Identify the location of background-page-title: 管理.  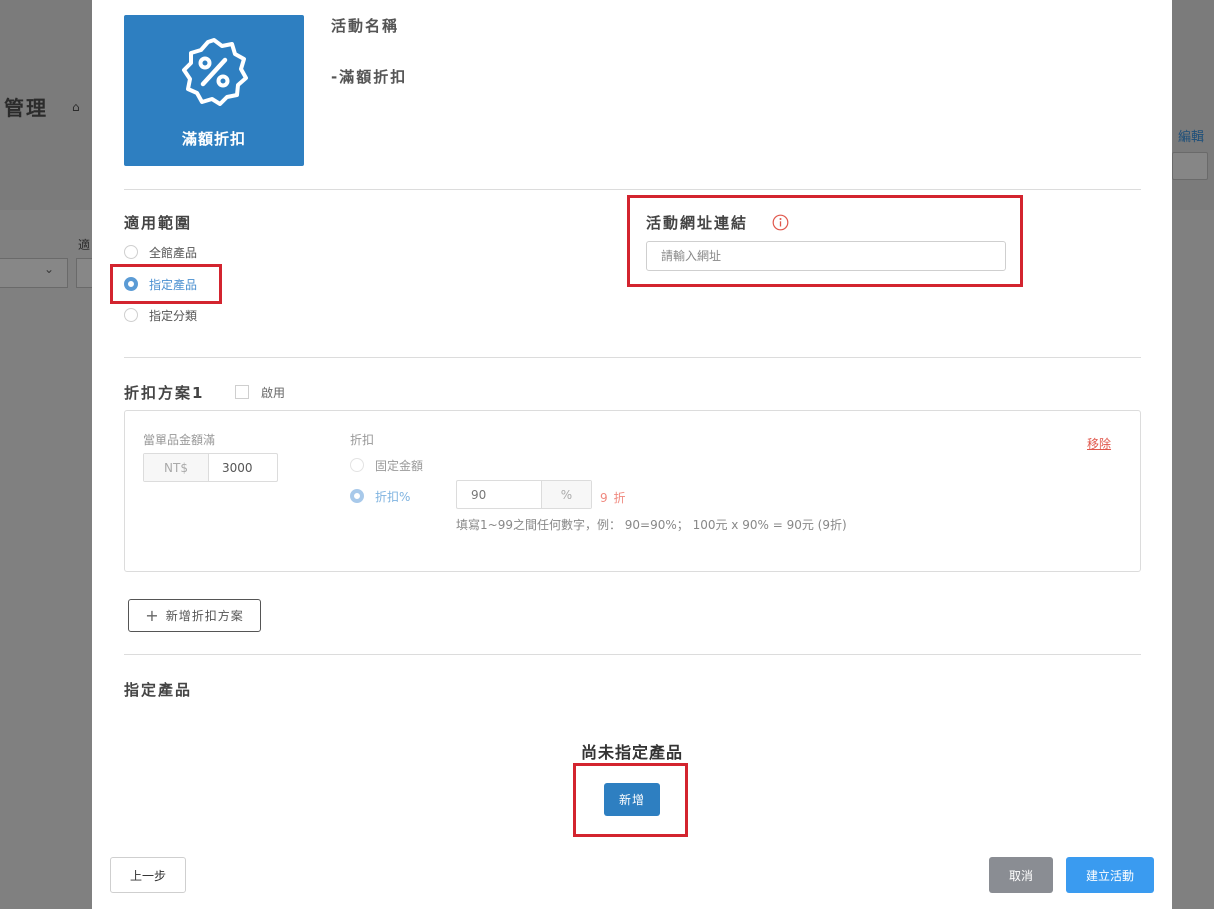
(26, 108).